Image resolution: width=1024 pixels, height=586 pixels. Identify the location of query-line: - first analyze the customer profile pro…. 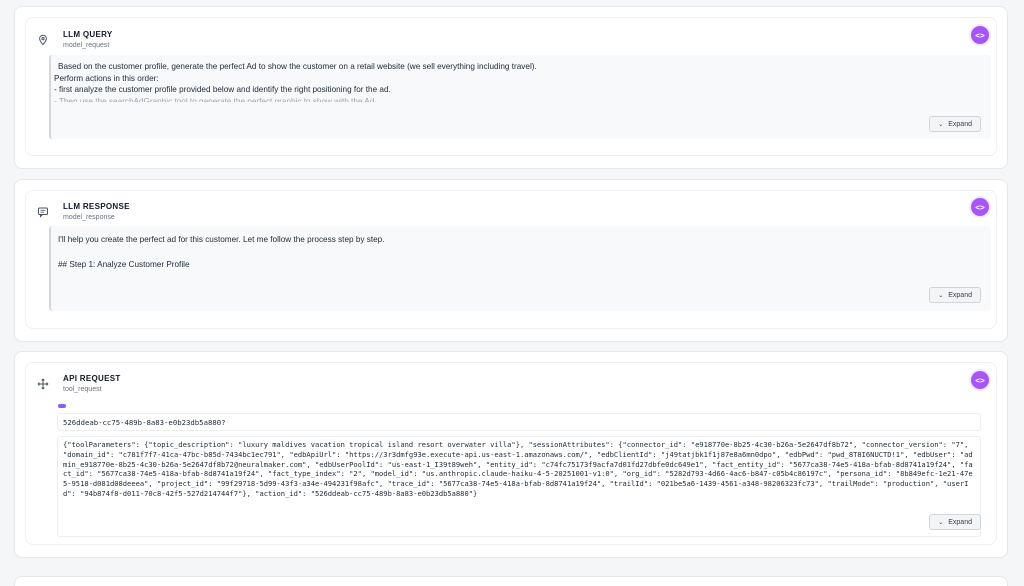
(222, 89).